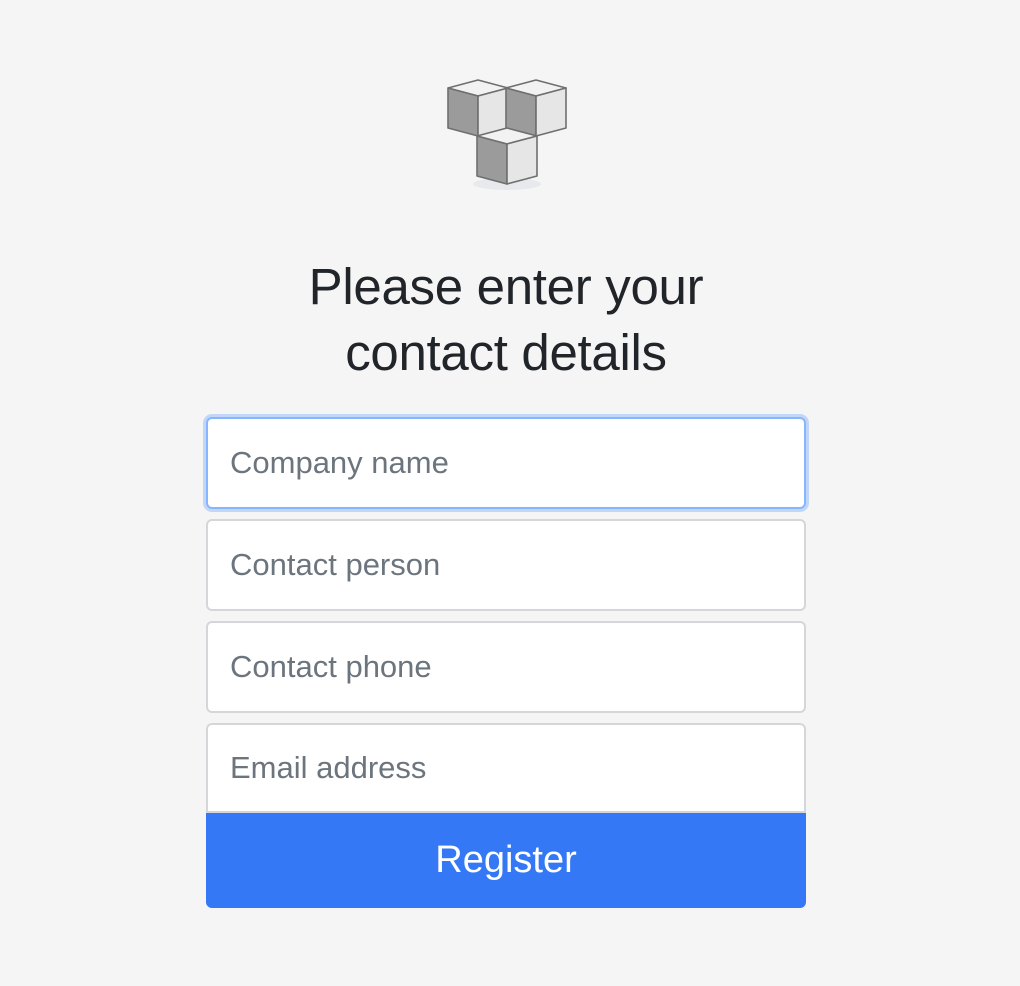 The width and height of the screenshot is (1020, 986). What do you see at coordinates (506, 352) in the screenshot?
I see `page-title-line-2: contact details` at bounding box center [506, 352].